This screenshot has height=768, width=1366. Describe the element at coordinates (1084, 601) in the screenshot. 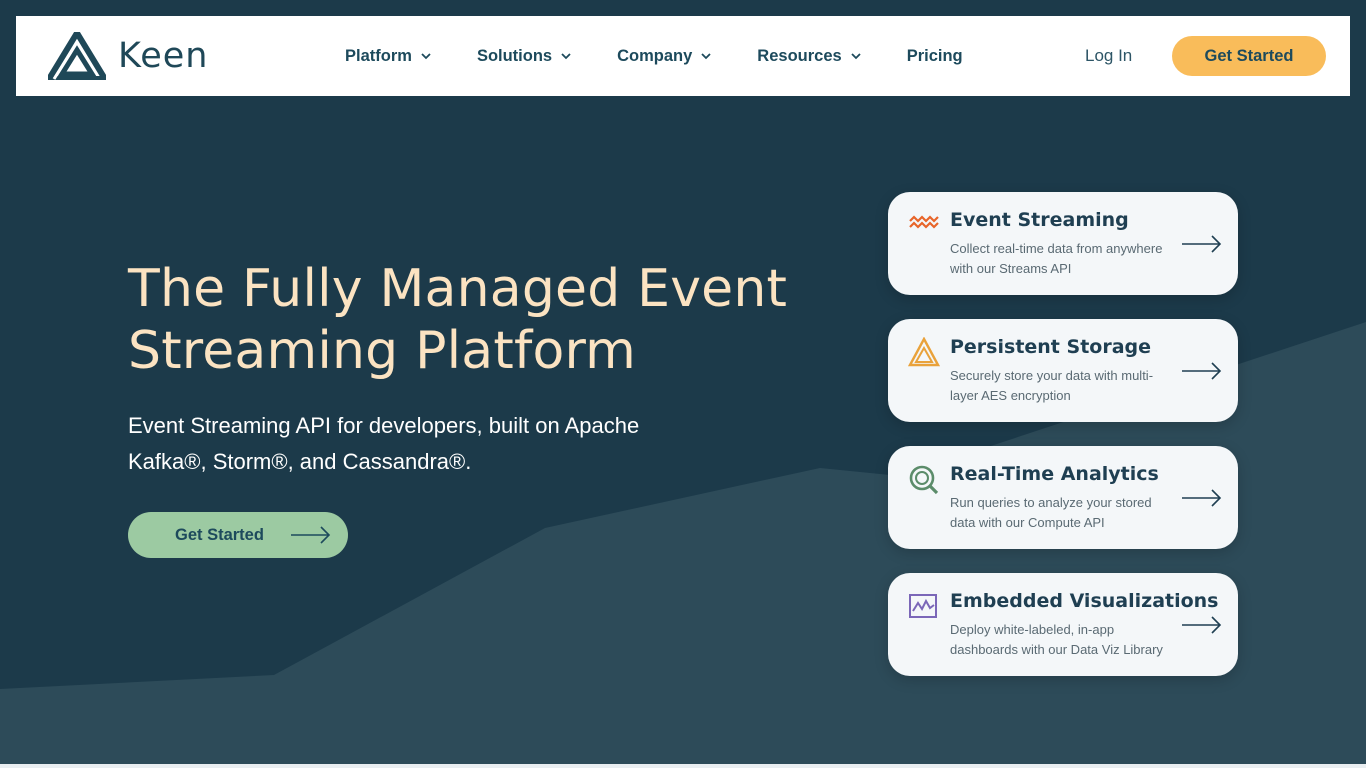

I see `feature-title: Embedded Visualizations` at that location.